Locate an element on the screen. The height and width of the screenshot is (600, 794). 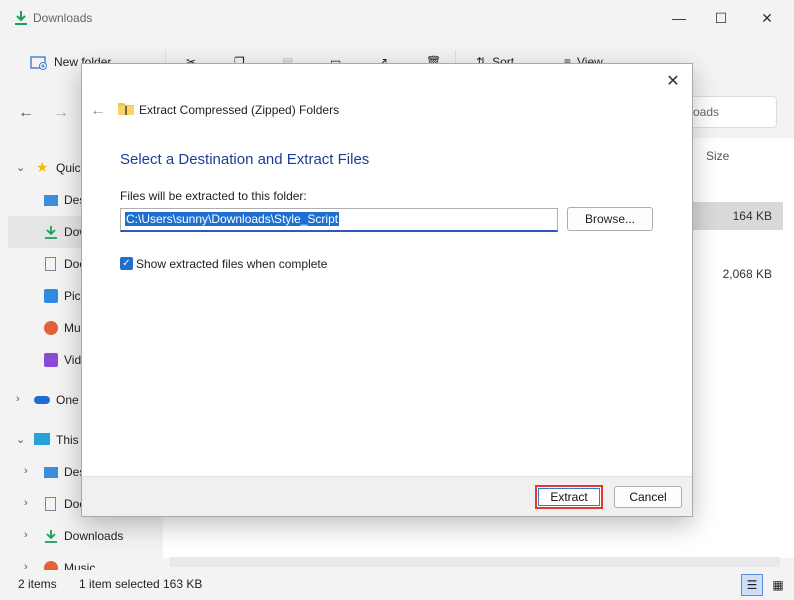
status-bar: 2 items 1 item selected 163 KB ☰ ▦ is located at coordinates (397, 586).